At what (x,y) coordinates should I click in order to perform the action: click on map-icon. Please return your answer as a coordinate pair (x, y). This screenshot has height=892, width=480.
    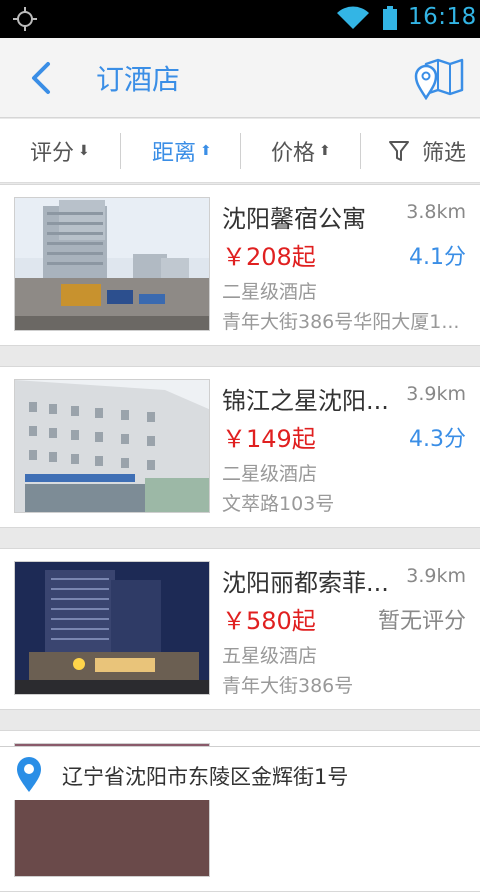
    Looking at the image, I should click on (439, 78).